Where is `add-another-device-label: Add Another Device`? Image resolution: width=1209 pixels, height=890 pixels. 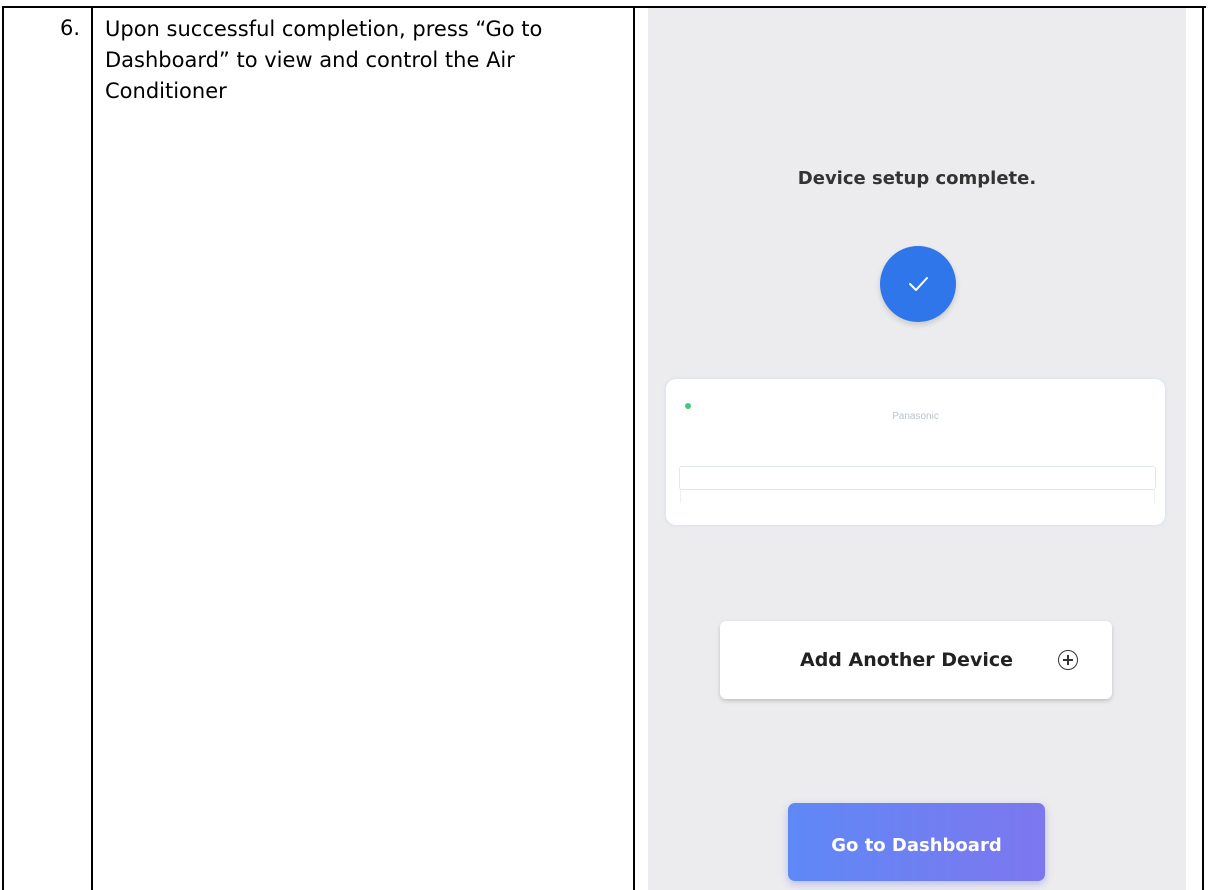 add-another-device-label: Add Another Device is located at coordinates (906, 660).